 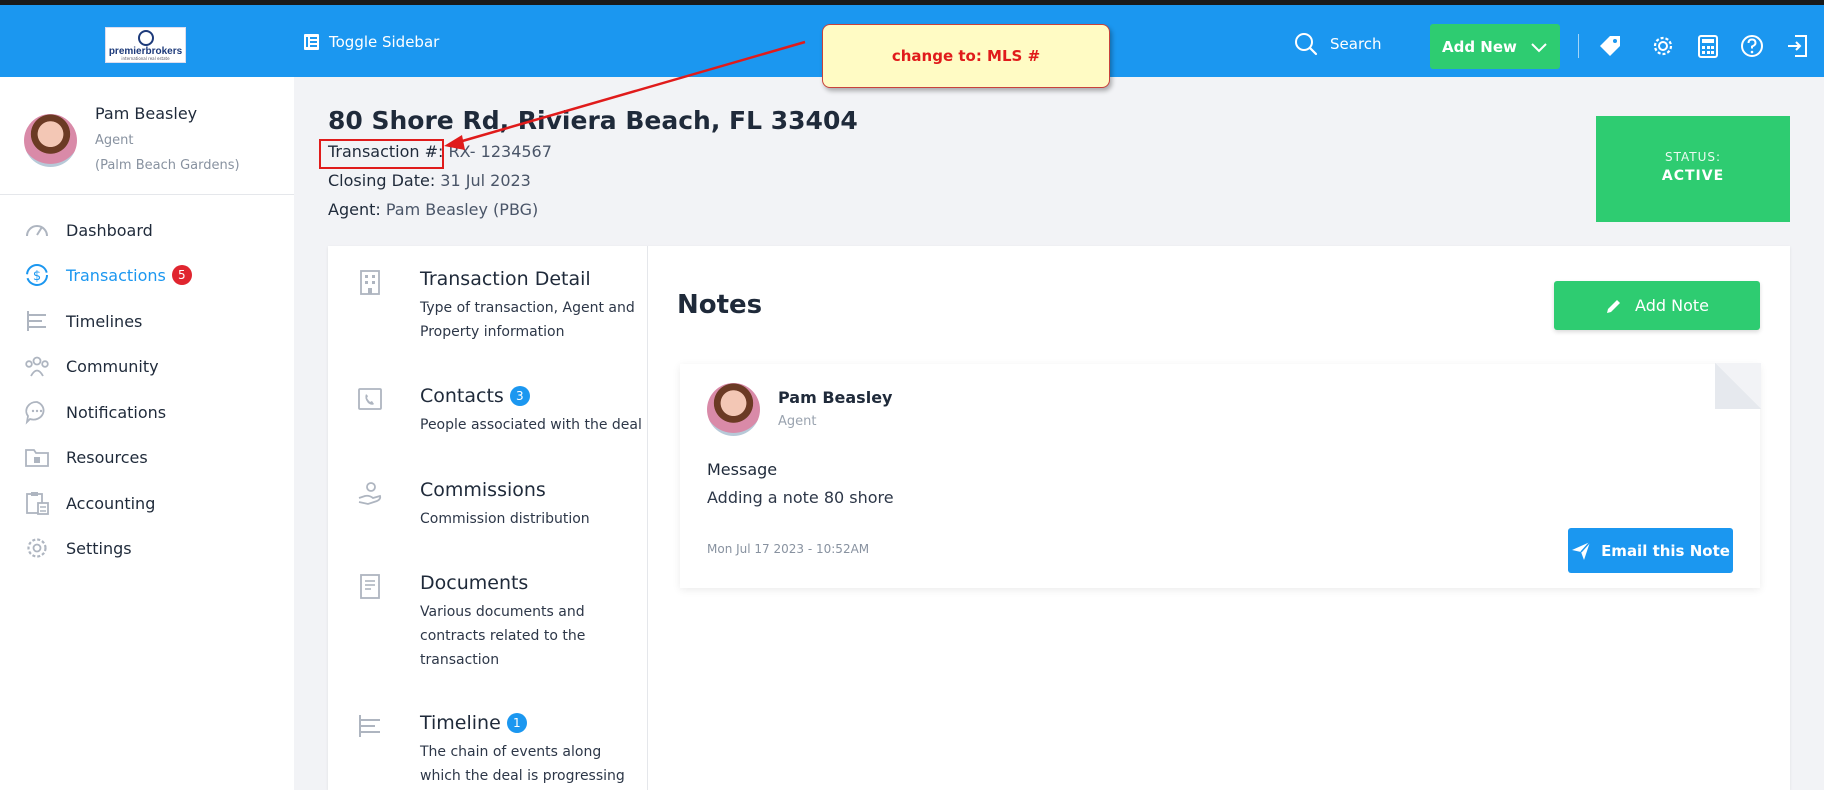 I want to click on sidebar-item-dashboard: Dashboard, so click(x=88, y=230).